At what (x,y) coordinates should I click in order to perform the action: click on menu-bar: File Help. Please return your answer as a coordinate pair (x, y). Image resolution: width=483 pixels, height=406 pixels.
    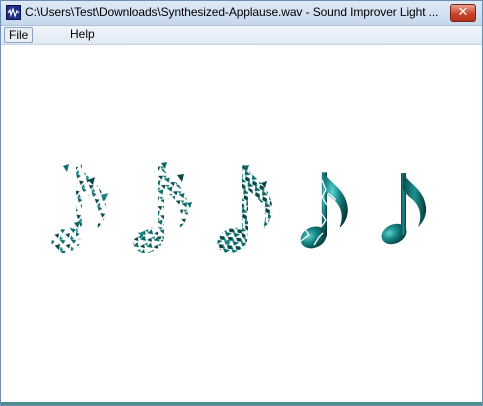
    Looking at the image, I should click on (241, 35).